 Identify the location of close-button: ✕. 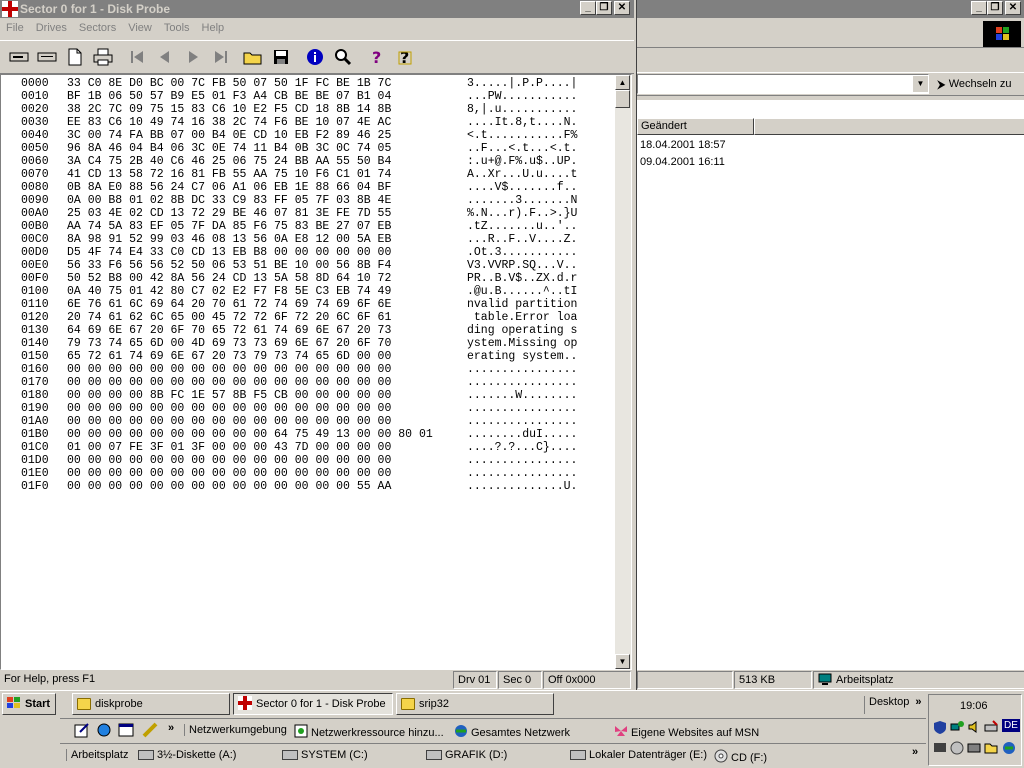
(622, 8).